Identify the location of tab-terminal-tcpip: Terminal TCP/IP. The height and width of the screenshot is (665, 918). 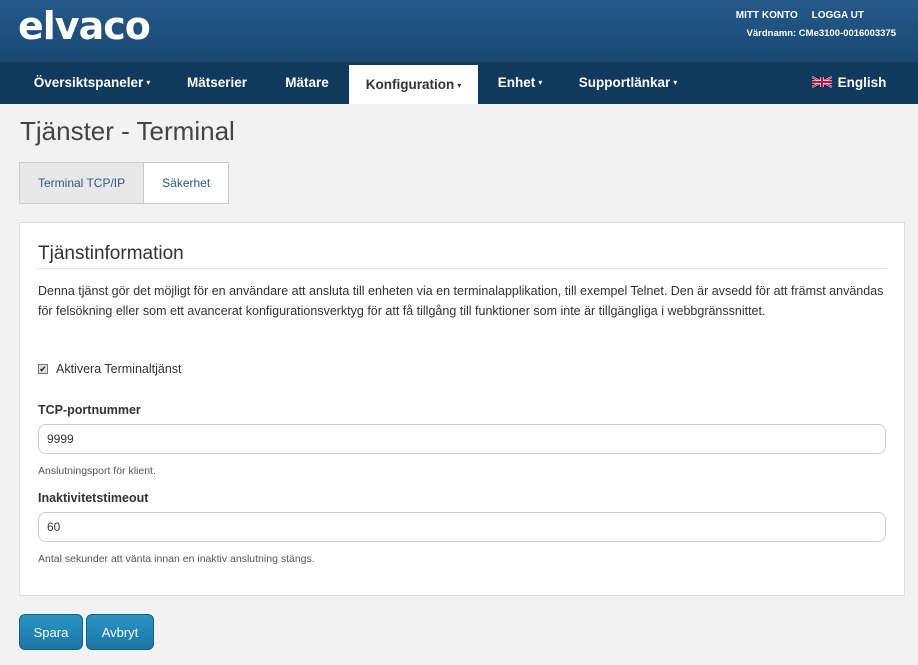
(82, 183).